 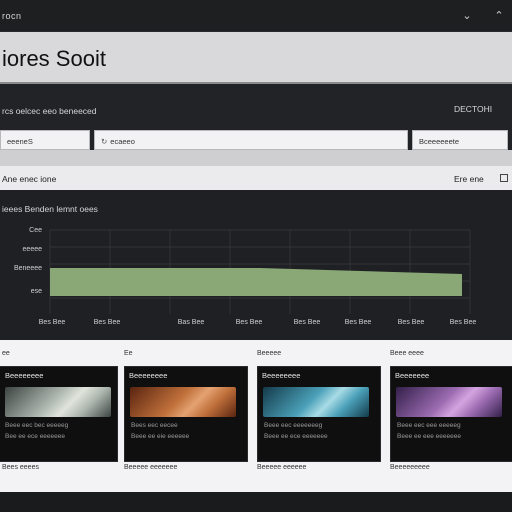 I want to click on bottom-bar, so click(x=256, y=502).